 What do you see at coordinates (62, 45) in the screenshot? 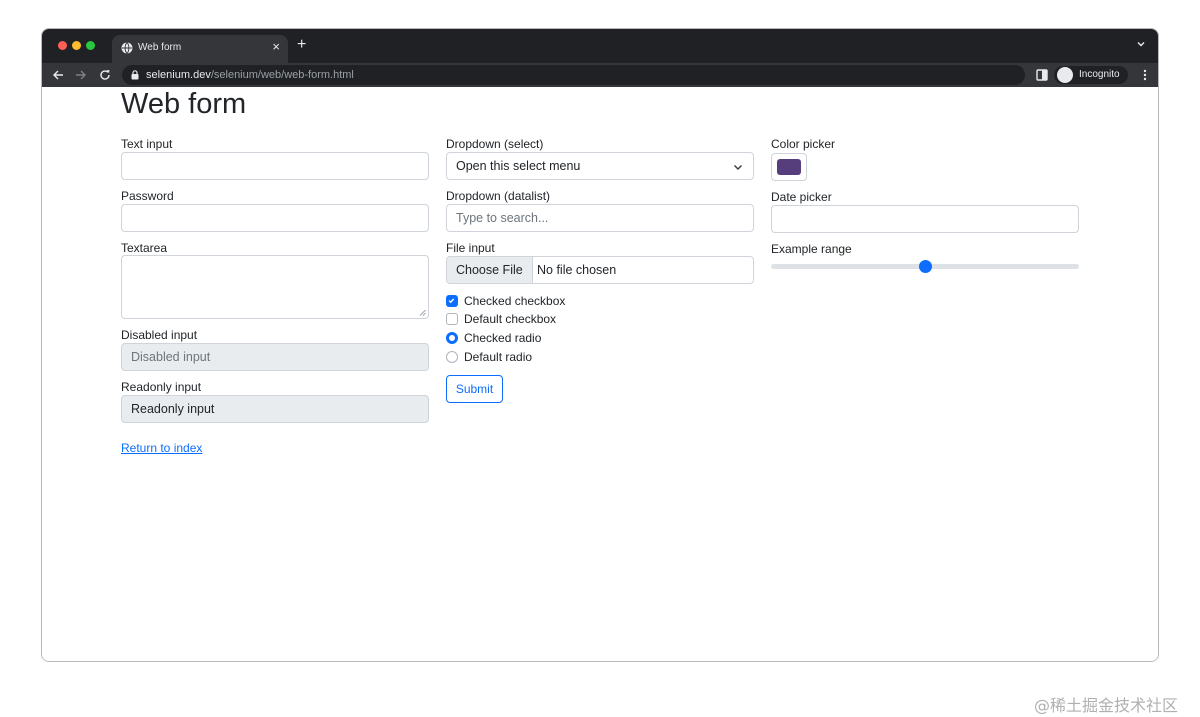
I see `close-window-button` at bounding box center [62, 45].